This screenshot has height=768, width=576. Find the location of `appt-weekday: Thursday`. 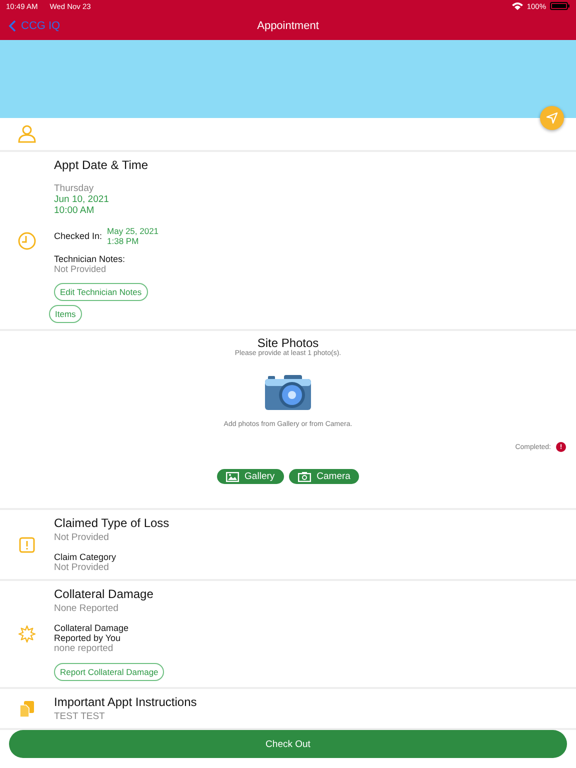

appt-weekday: Thursday is located at coordinates (74, 188).